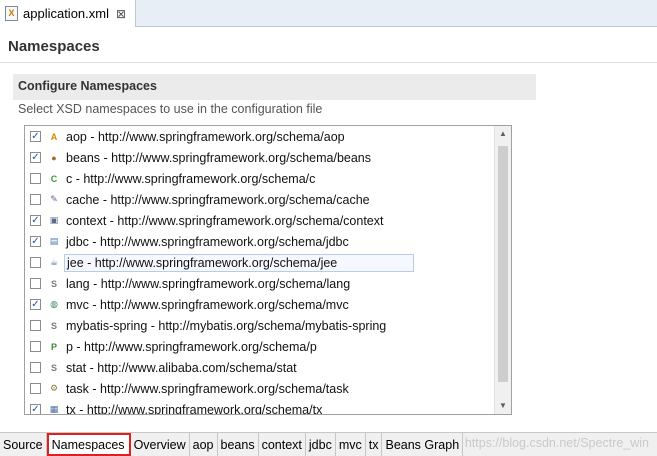 This screenshot has height=456, width=657. What do you see at coordinates (282, 444) in the screenshot?
I see `tab-context: context` at bounding box center [282, 444].